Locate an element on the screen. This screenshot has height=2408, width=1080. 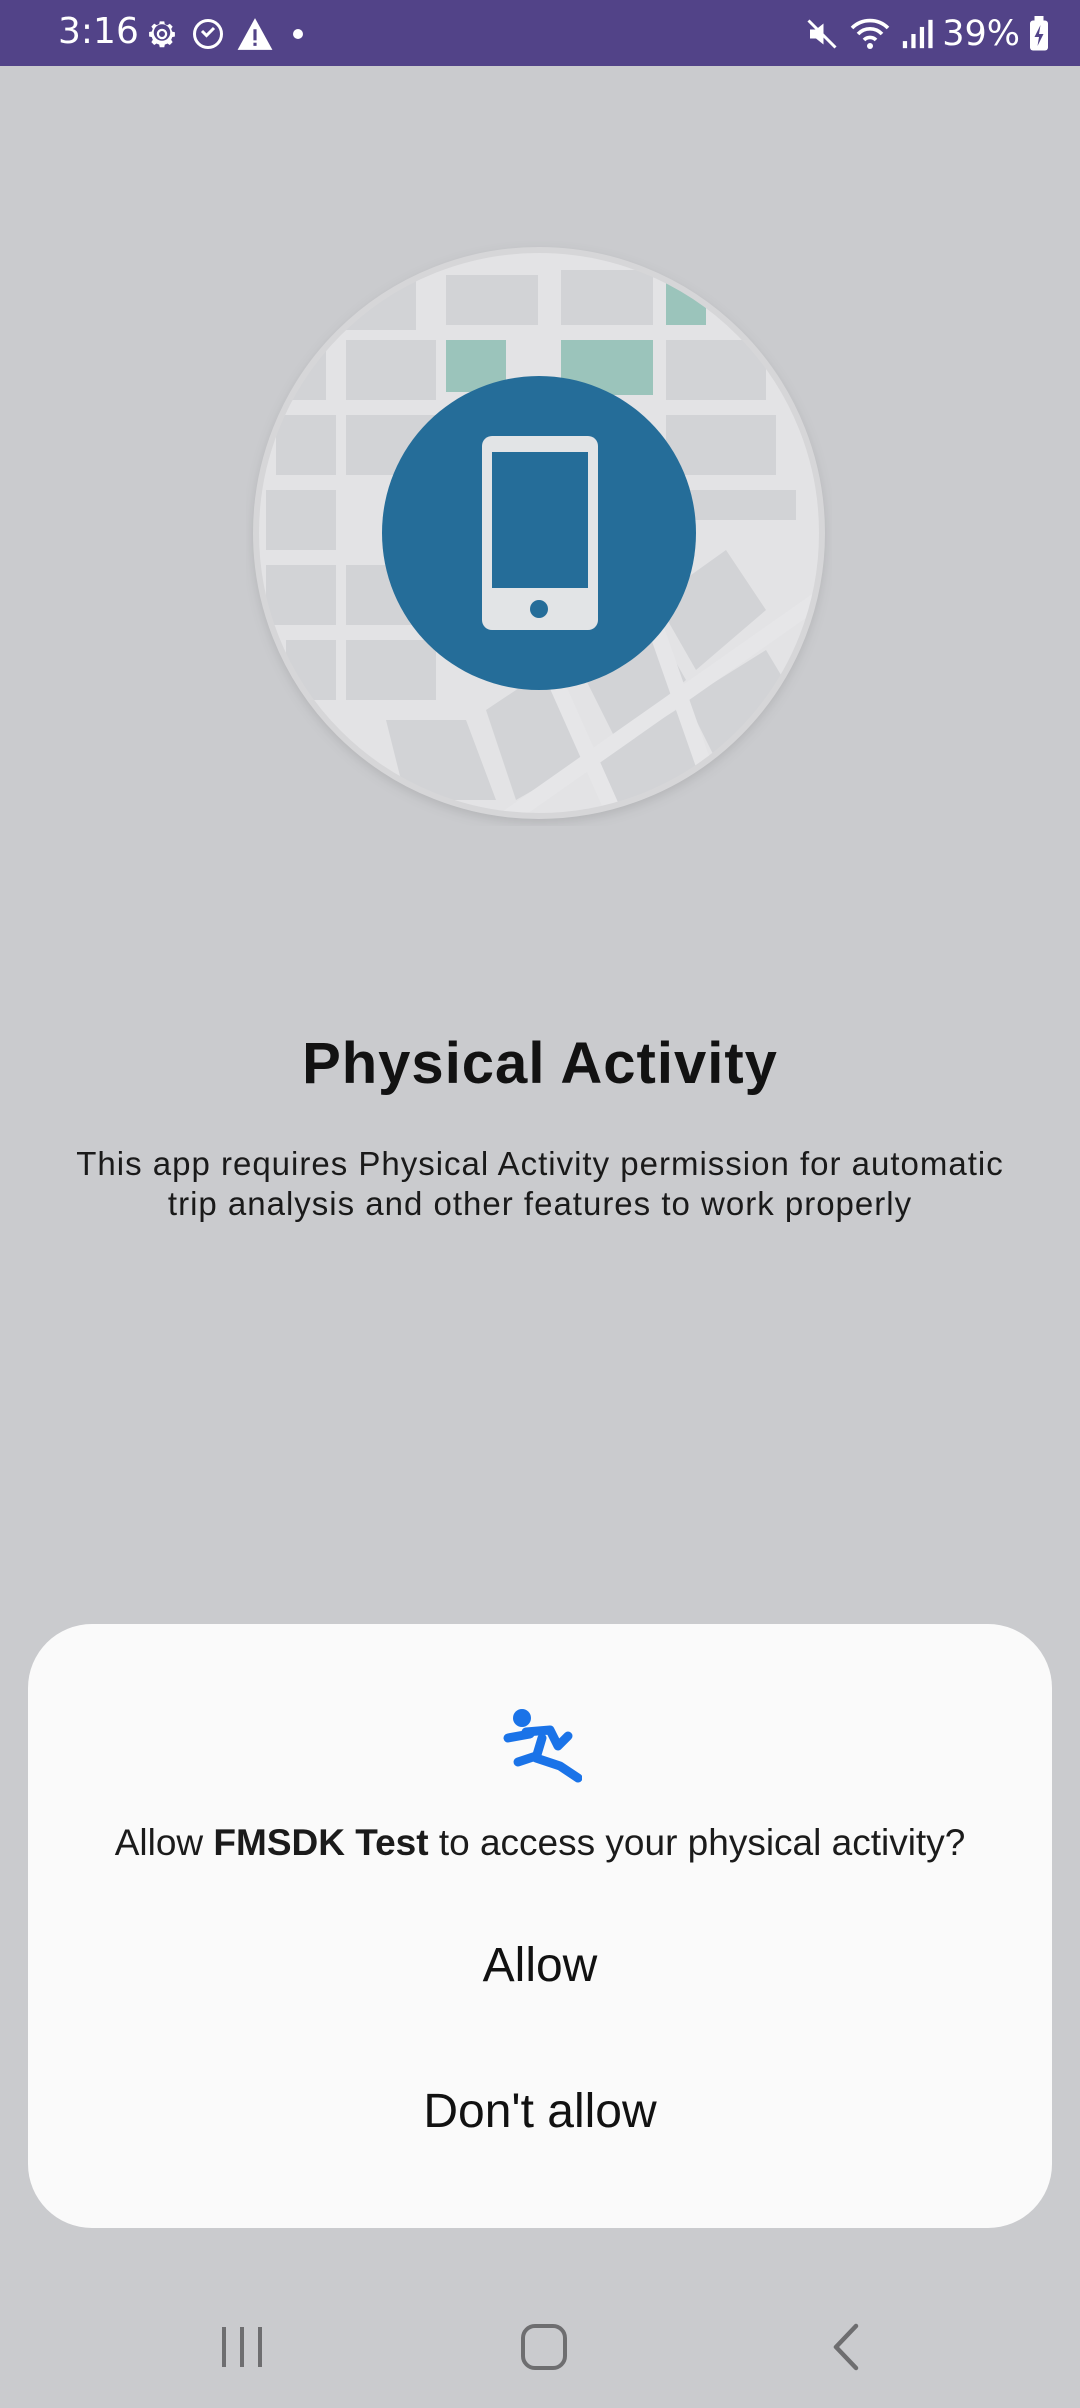
status-bar: 3:16 39% is located at coordinates (540, 33).